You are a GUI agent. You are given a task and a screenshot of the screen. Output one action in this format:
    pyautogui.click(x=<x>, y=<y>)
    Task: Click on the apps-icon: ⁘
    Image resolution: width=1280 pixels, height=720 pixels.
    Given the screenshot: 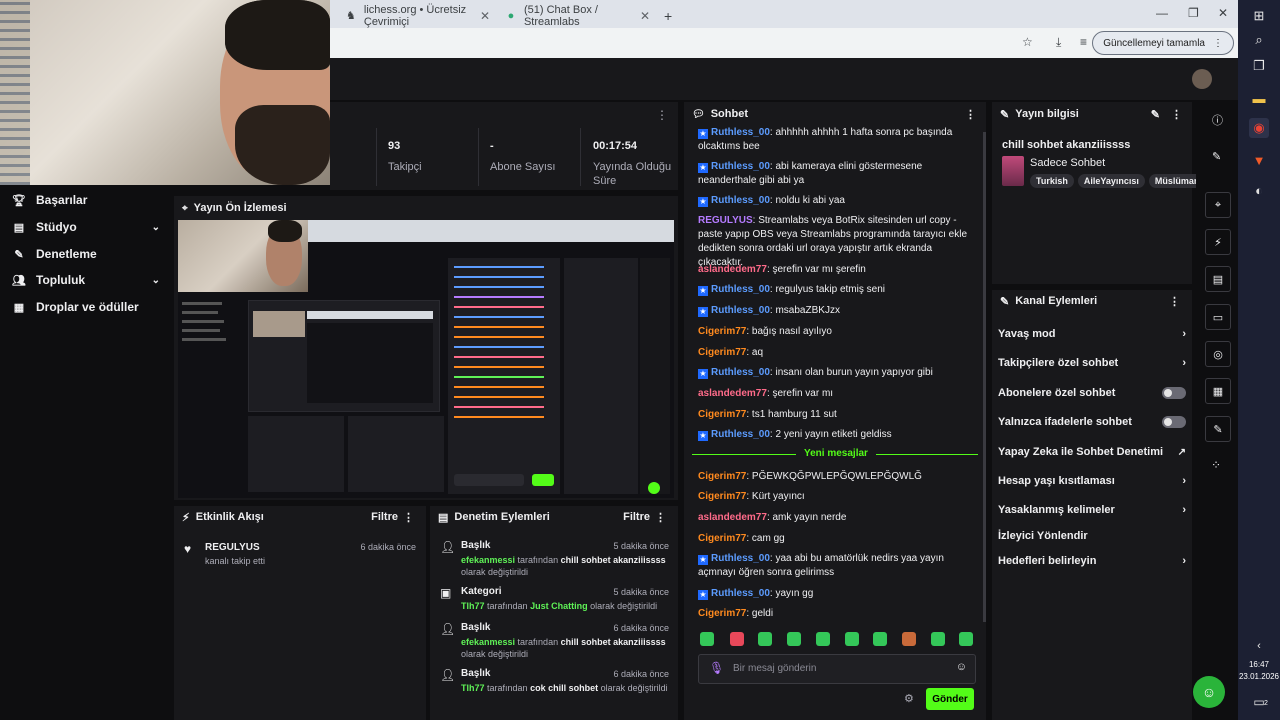 What is the action you would take?
    pyautogui.click(x=1216, y=465)
    